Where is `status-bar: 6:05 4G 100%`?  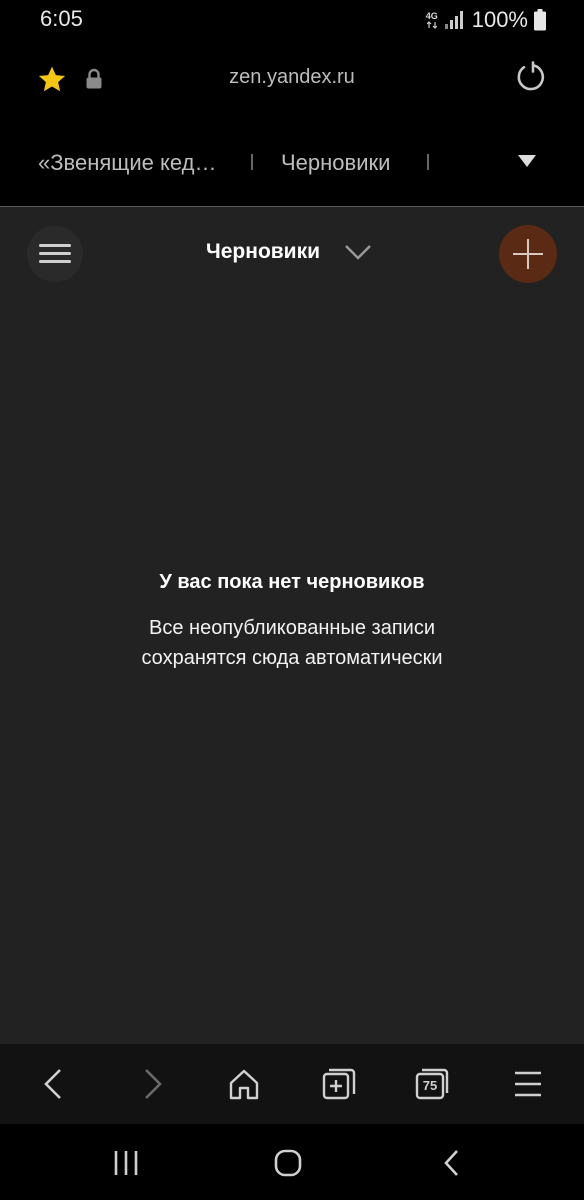 status-bar: 6:05 4G 100% is located at coordinates (292, 22).